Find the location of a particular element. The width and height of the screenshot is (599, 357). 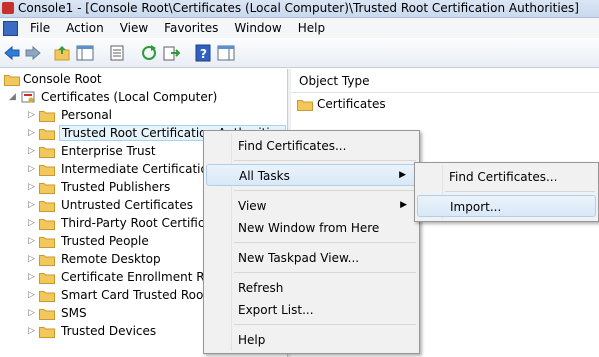

menu-item-new-window: New Window from Here is located at coordinates (311, 228).